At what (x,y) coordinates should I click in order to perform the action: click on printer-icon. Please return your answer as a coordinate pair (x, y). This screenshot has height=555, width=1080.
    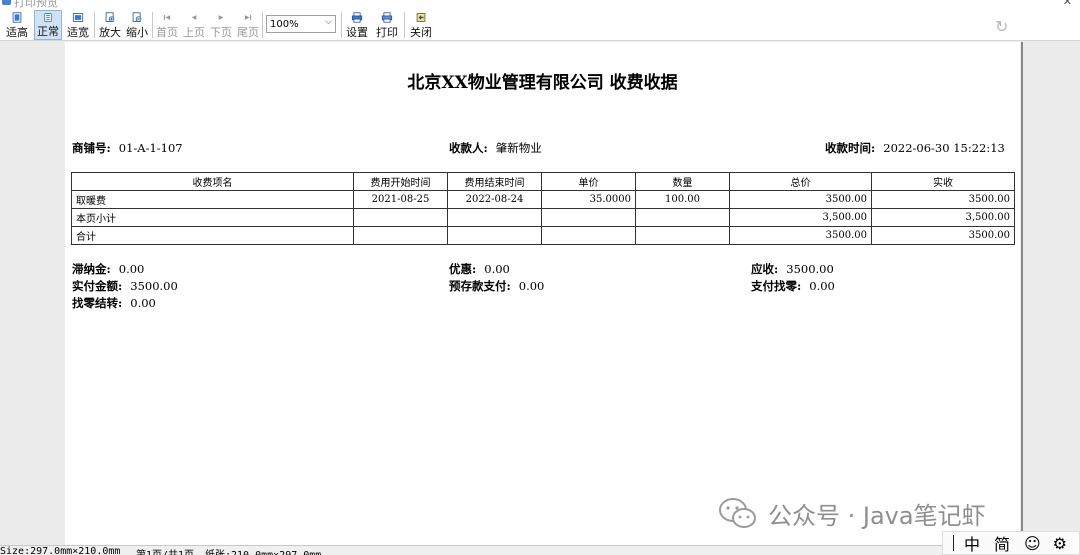
    Looking at the image, I should click on (387, 17).